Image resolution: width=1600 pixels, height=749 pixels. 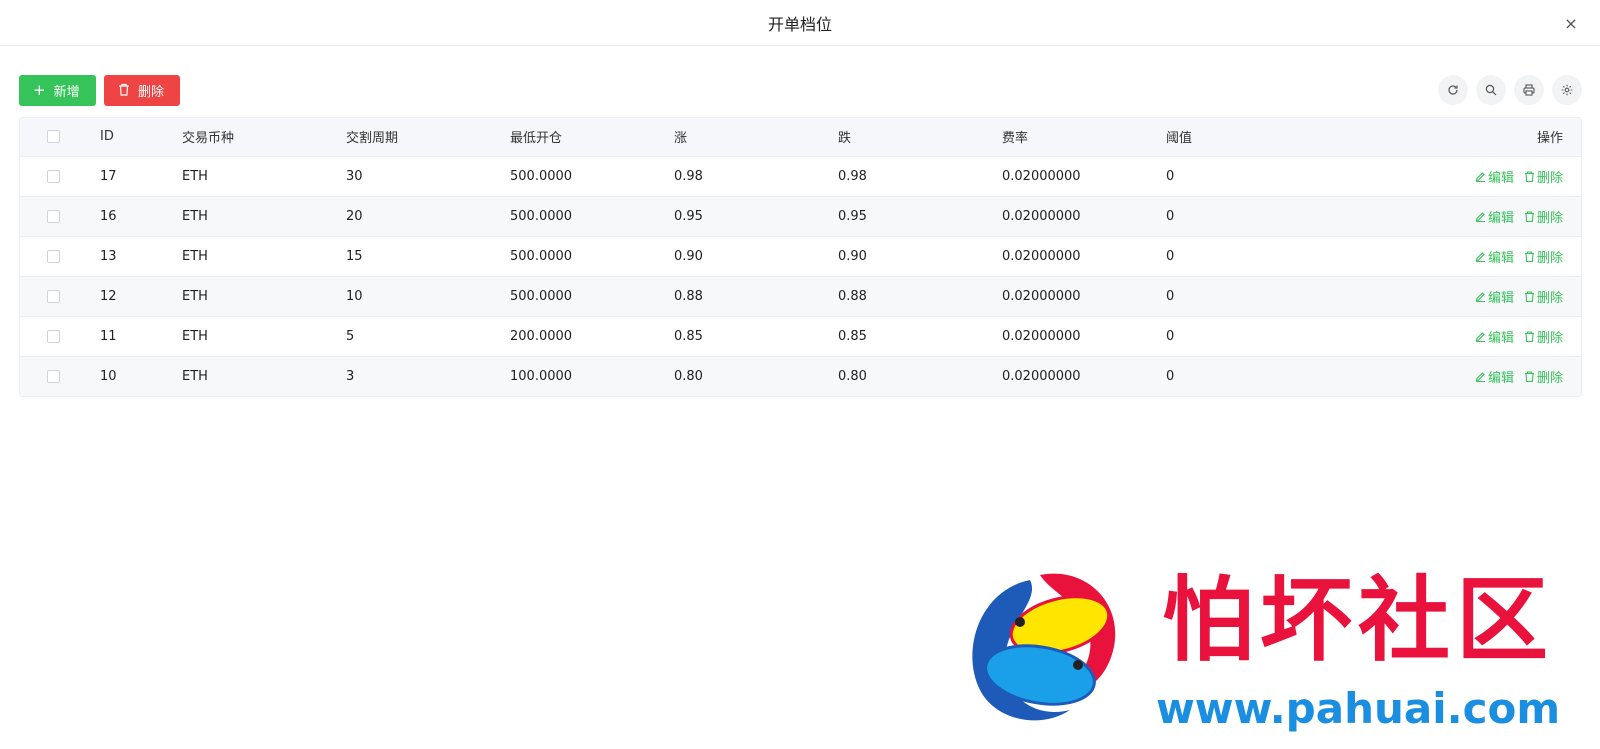 I want to click on refresh-button, so click(x=1453, y=90).